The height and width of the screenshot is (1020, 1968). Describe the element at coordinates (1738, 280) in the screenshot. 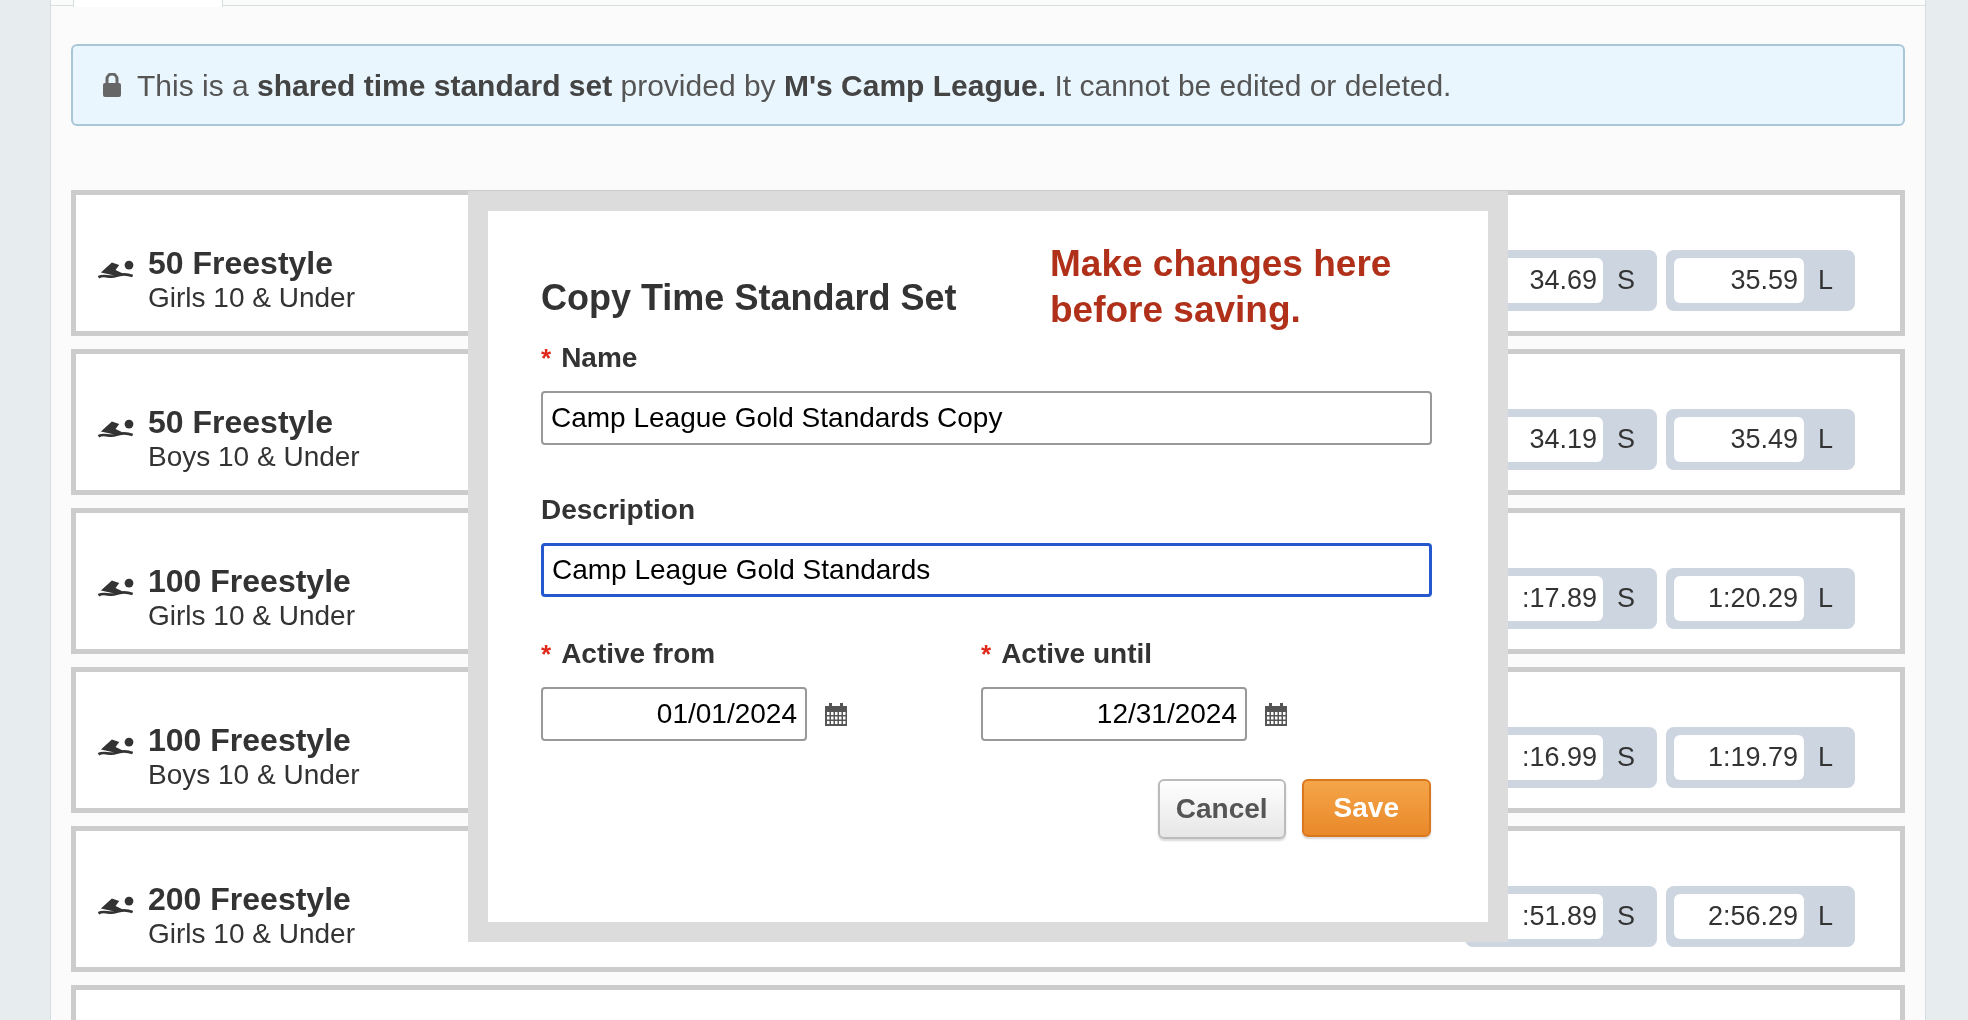

I see `time-field: 35.59` at that location.